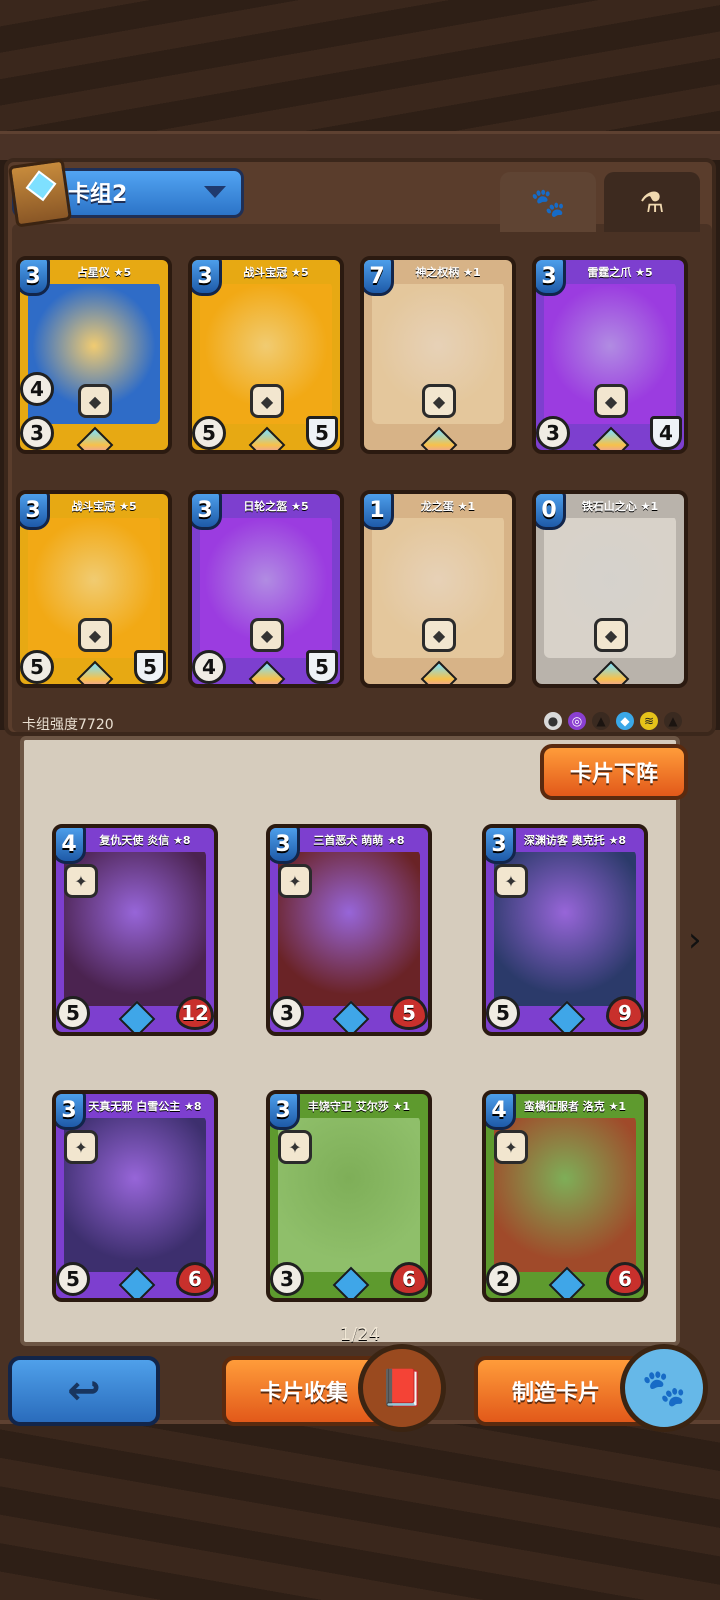  I want to click on card-name: 丰饶守卫 艾尔莎 ★1, so click(359, 1106).